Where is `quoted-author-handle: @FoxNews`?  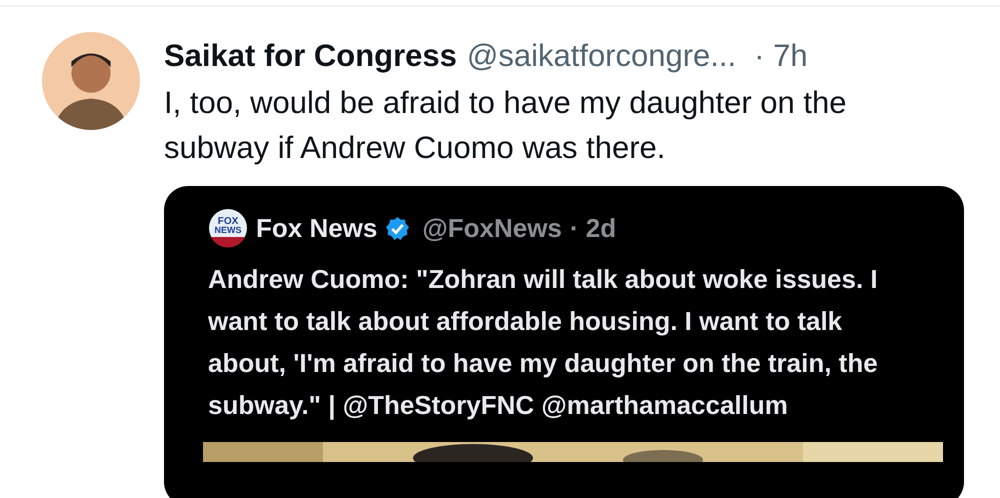
quoted-author-handle: @FoxNews is located at coordinates (492, 228).